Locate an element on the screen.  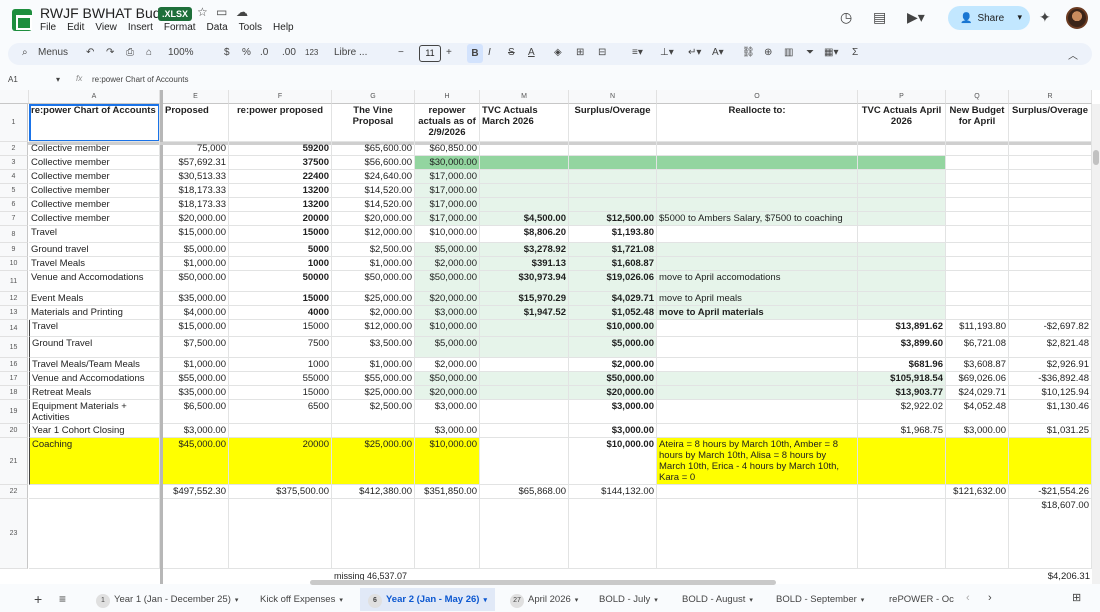
row-header: 21 is located at coordinates (14, 461).